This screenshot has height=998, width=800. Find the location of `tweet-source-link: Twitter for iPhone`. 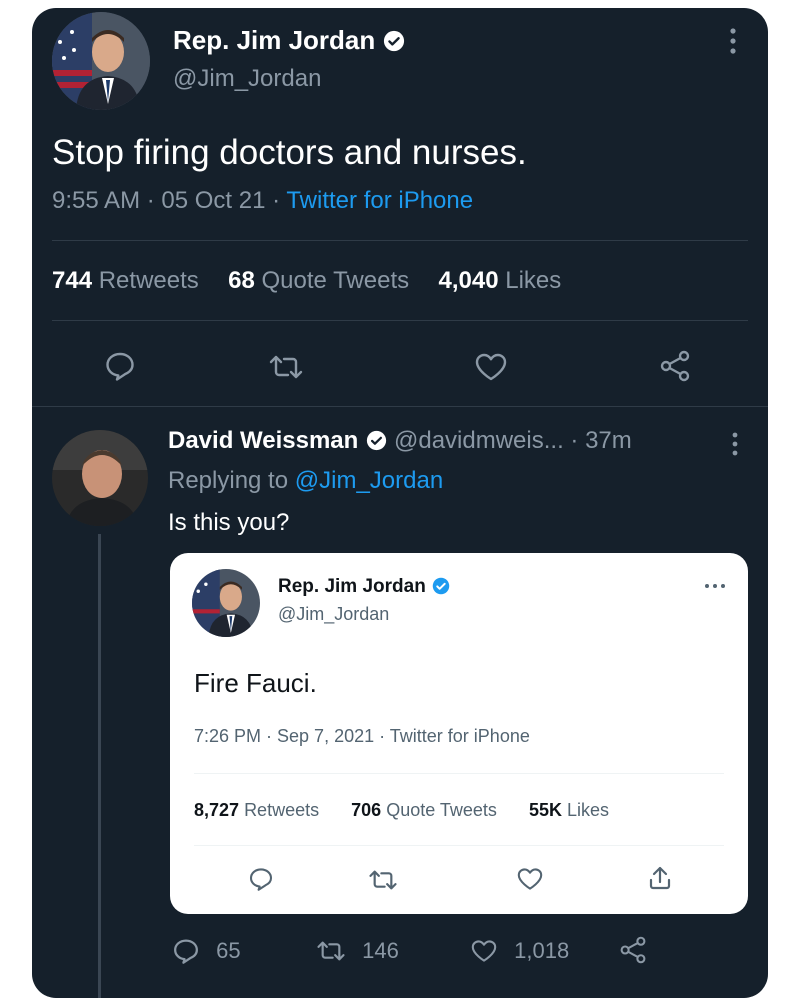

tweet-source-link: Twitter for iPhone is located at coordinates (379, 200).